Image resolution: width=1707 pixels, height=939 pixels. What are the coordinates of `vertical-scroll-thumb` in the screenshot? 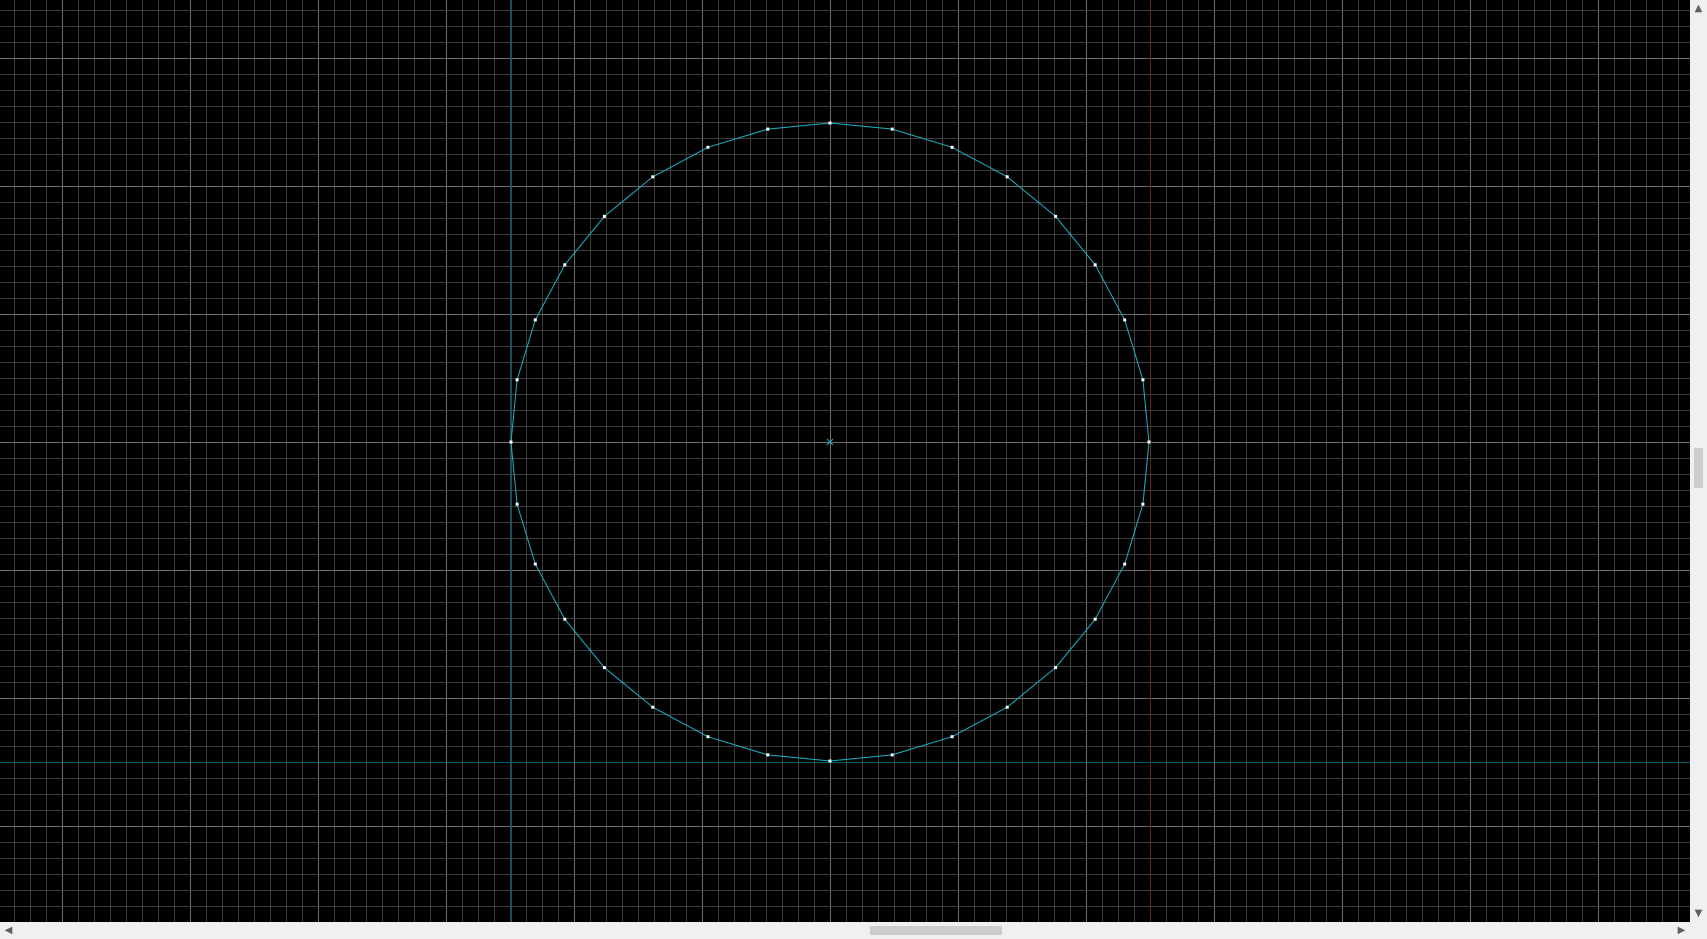 It's located at (1698, 468).